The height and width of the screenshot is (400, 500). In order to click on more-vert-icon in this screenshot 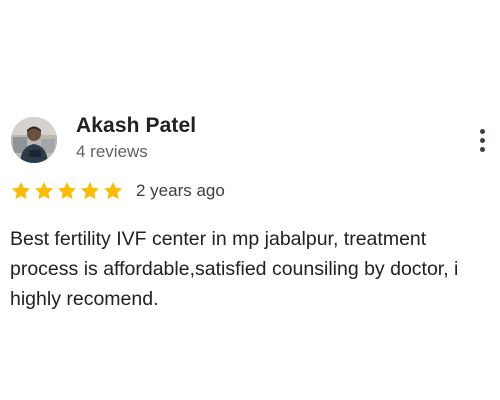, I will do `click(482, 131)`.